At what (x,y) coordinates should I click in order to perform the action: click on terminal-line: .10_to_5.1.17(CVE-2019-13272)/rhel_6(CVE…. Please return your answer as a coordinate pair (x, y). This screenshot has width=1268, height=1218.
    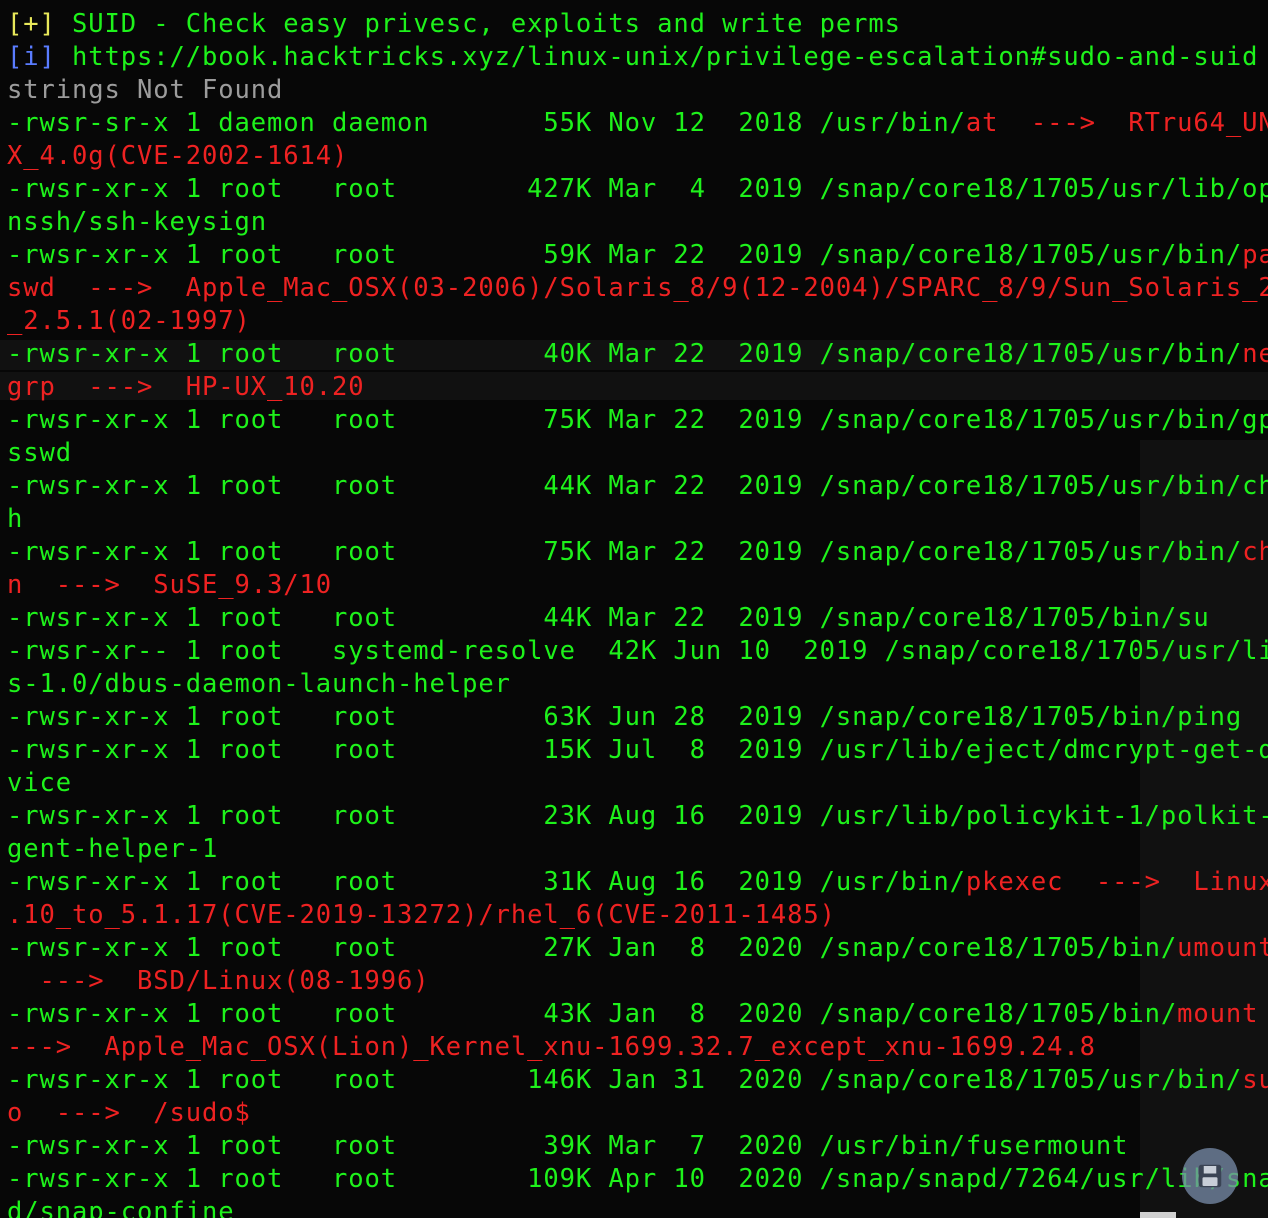
    Looking at the image, I should click on (635, 915).